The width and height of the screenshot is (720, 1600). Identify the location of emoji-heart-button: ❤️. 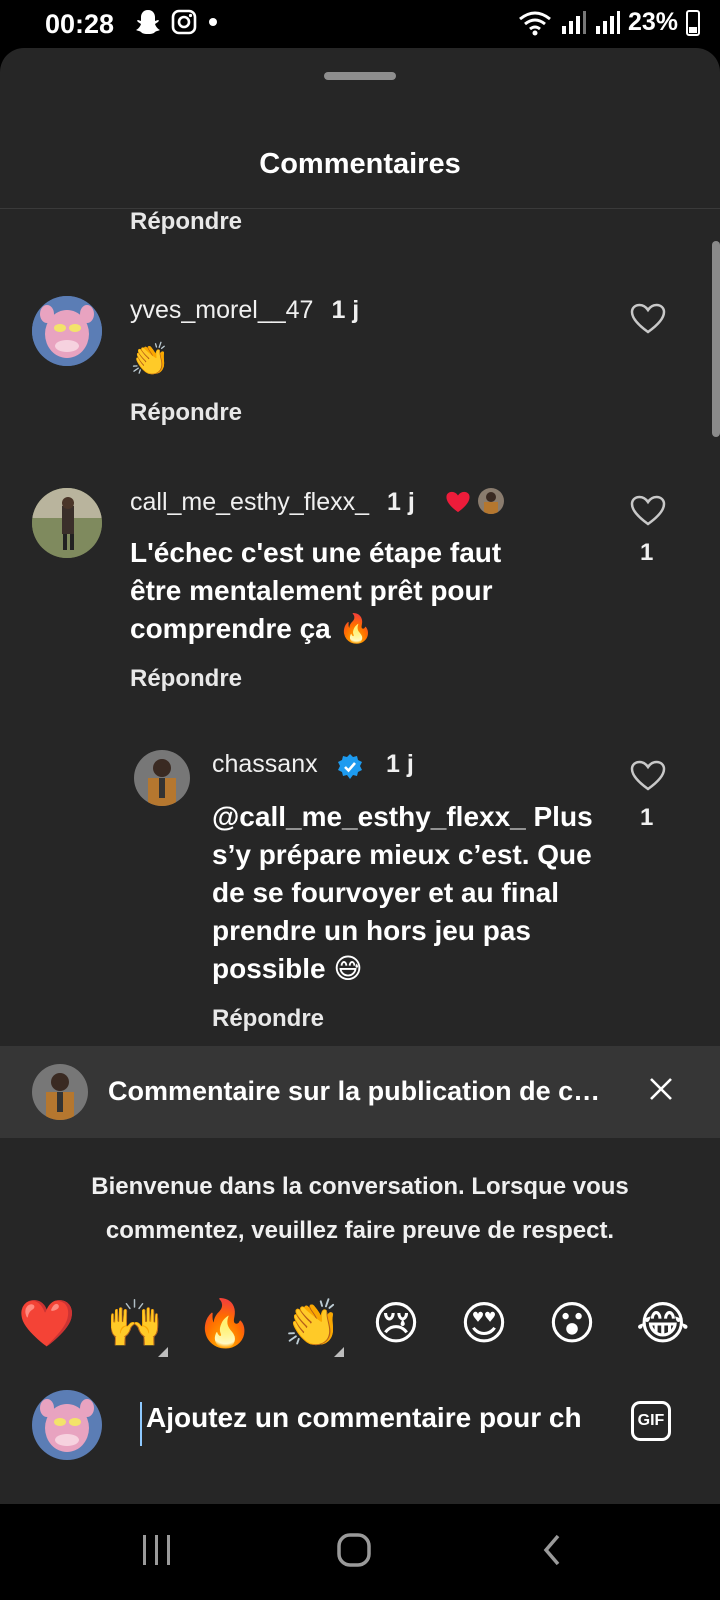
(46, 1323).